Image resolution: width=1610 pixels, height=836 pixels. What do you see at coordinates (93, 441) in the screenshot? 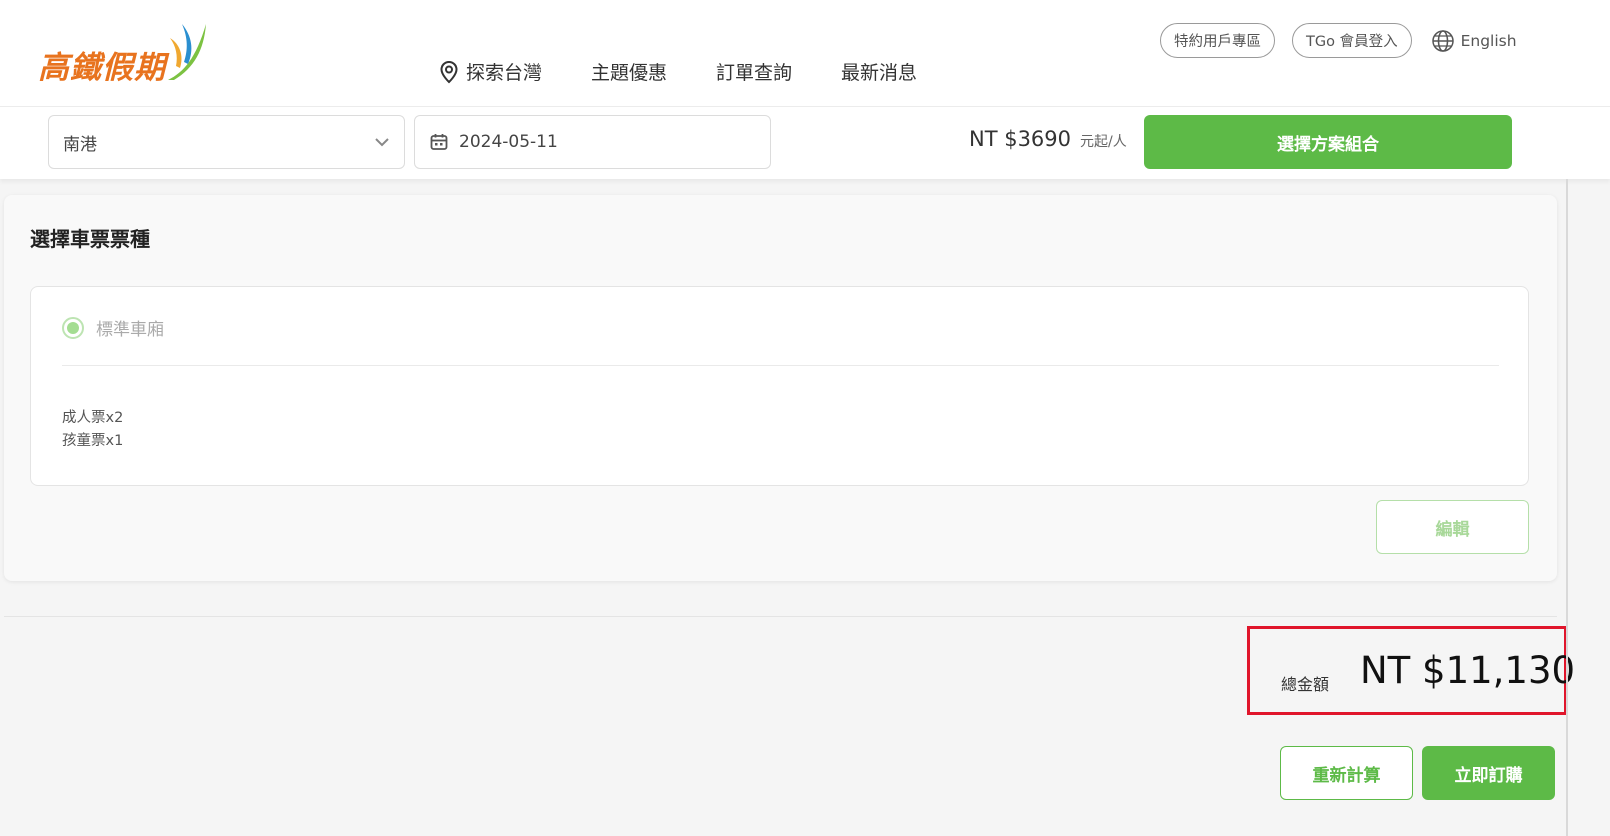
I see `ticket-line-child: 孩童票x1` at bounding box center [93, 441].